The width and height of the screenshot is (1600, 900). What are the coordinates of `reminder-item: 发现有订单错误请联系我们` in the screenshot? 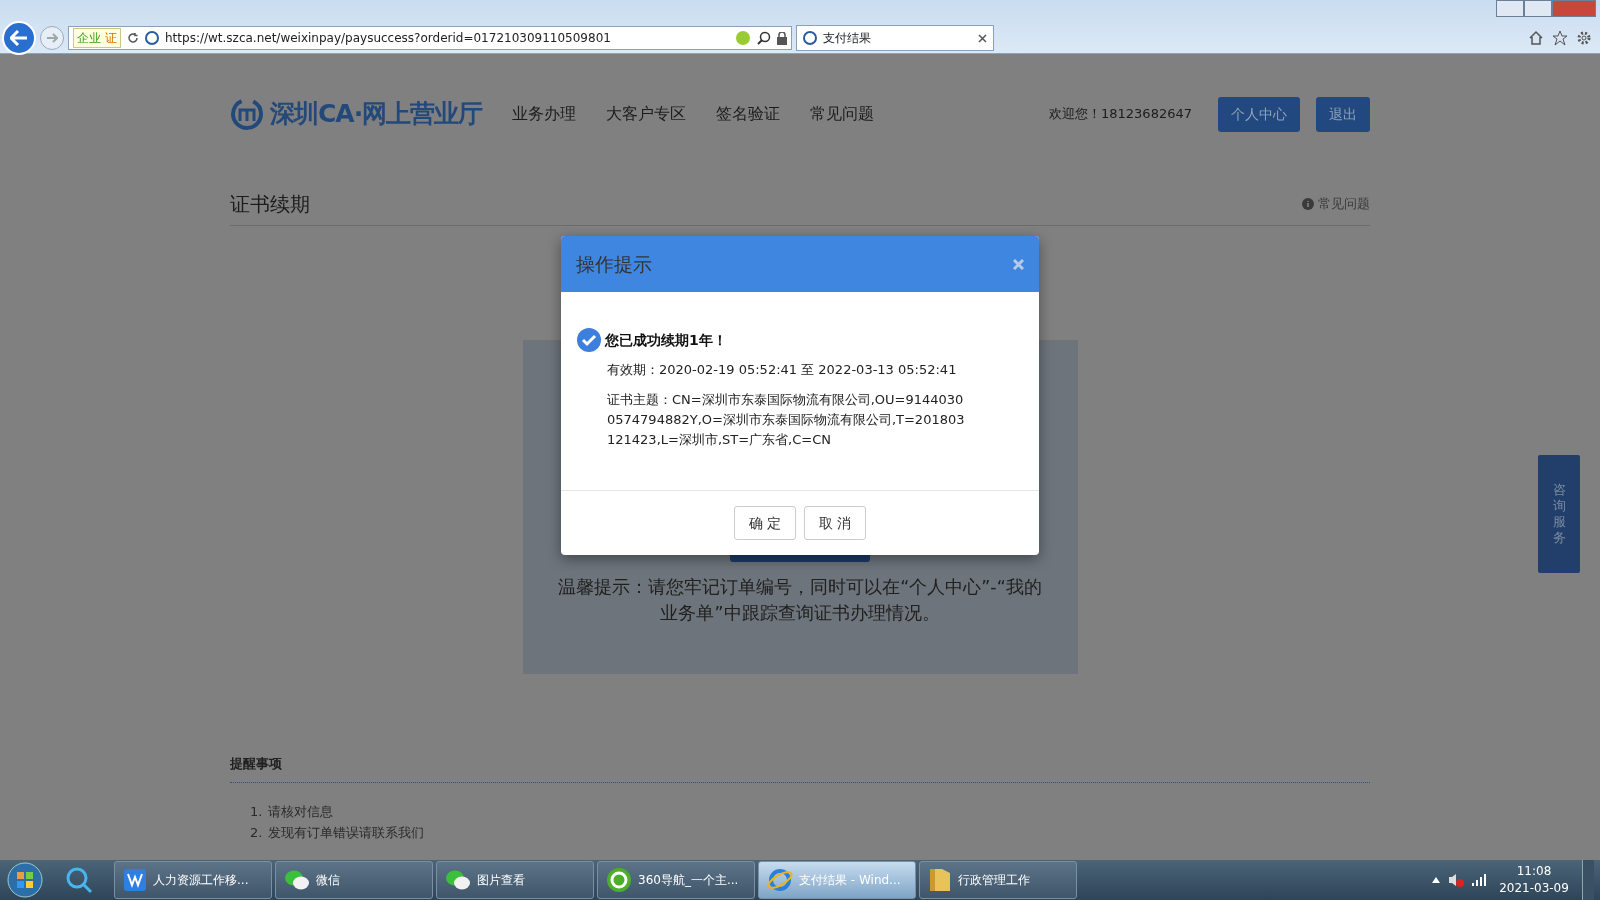 It's located at (346, 832).